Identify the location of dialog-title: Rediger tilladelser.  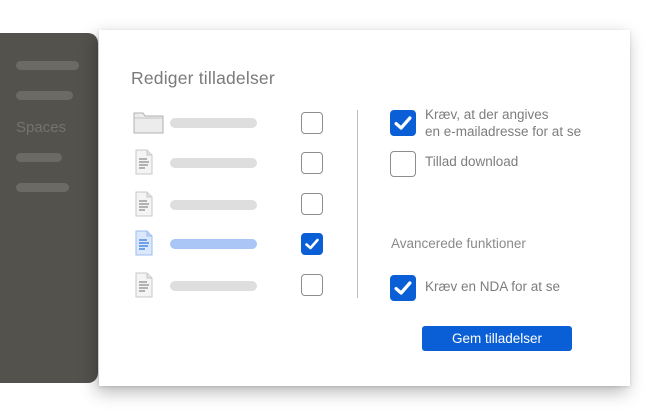
(203, 78).